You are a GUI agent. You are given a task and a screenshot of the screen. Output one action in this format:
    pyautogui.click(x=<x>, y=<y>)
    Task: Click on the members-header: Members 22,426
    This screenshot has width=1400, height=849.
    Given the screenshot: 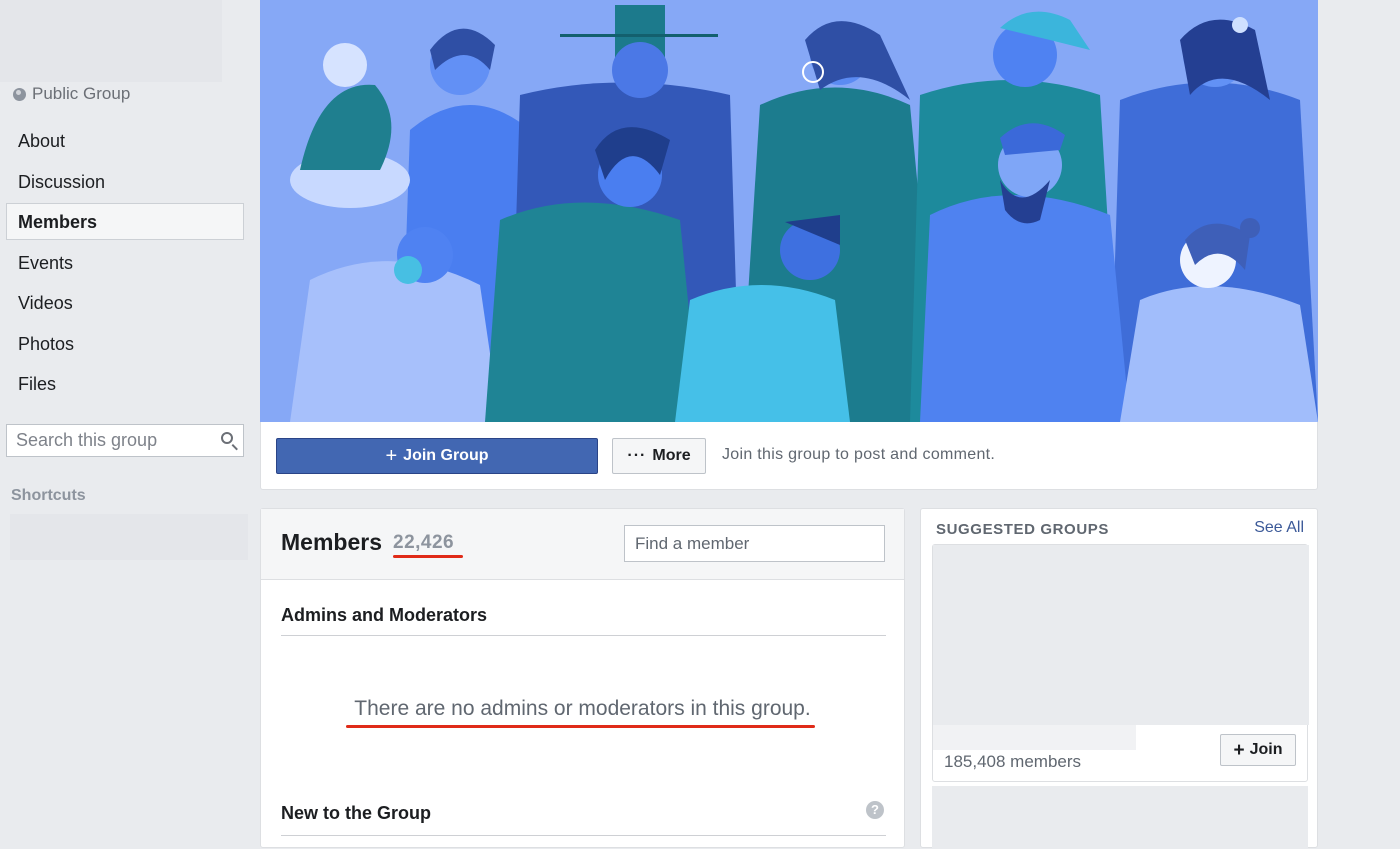 What is the action you would take?
    pyautogui.click(x=582, y=544)
    